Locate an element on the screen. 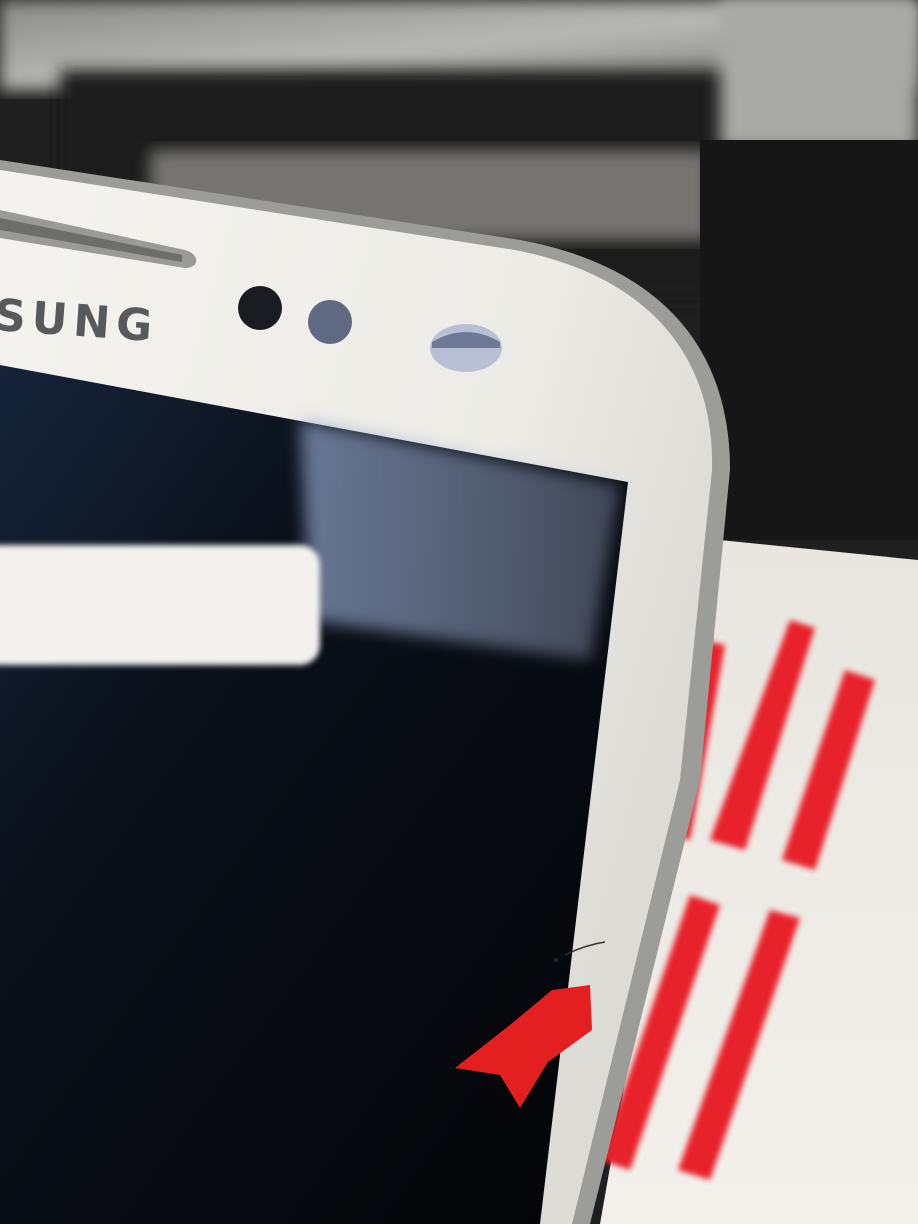 The image size is (918, 1224). screen-light-bar is located at coordinates (160, 605).